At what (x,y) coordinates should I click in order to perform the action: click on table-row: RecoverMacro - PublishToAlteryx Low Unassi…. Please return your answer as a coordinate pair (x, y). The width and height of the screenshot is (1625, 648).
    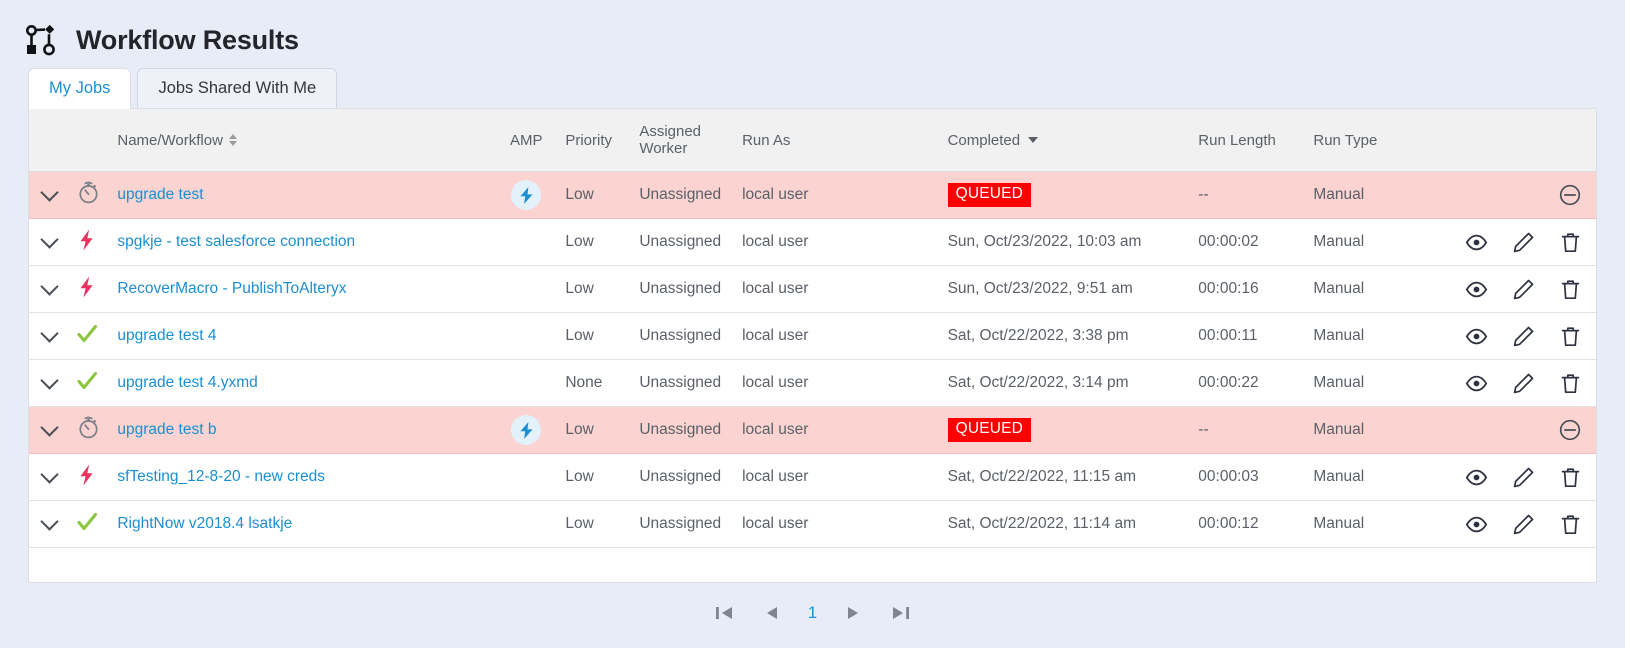
    Looking at the image, I should click on (812, 289).